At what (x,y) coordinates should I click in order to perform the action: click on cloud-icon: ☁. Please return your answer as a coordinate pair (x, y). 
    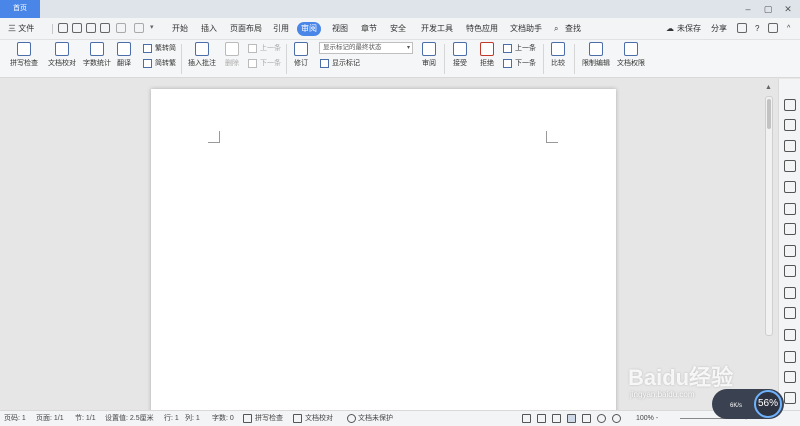
    Looking at the image, I should click on (670, 28).